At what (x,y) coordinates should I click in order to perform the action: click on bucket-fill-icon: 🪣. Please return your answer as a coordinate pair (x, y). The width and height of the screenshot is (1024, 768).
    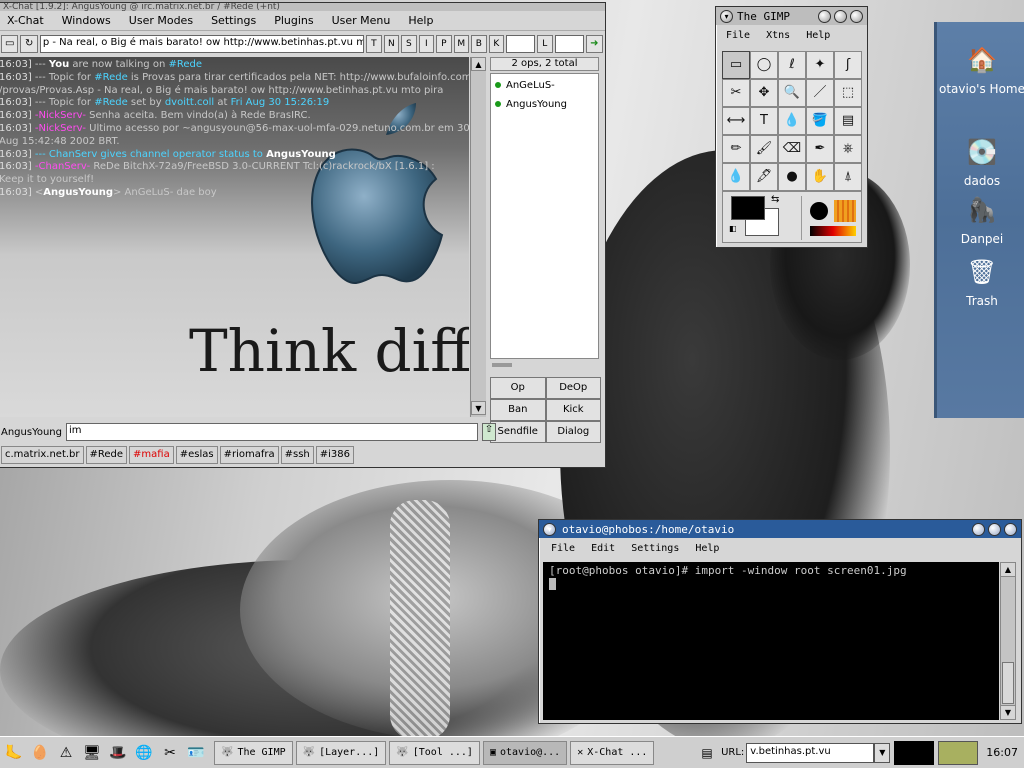
    Looking at the image, I should click on (820, 121).